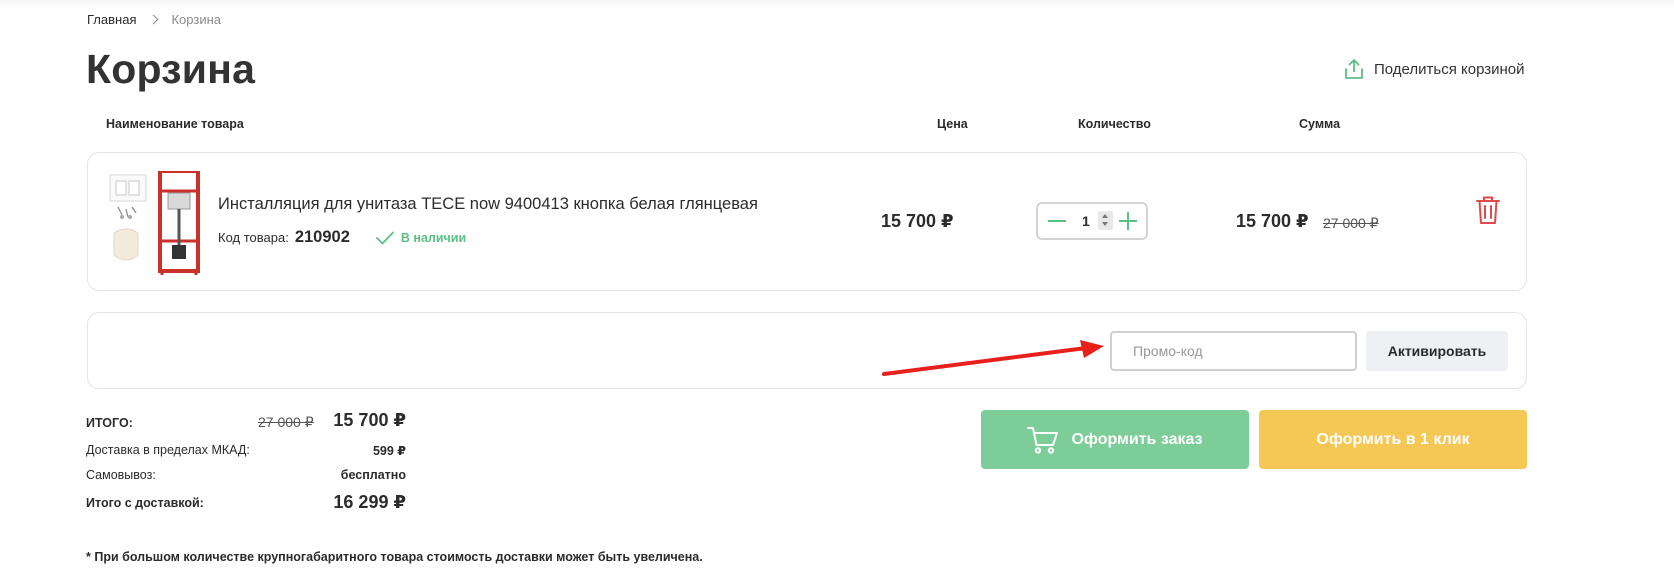 This screenshot has width=1674, height=581. Describe the element at coordinates (246, 502) in the screenshot. I see `summary-with-delivery-row: Итого с доставкой: 16 299 ₽` at that location.